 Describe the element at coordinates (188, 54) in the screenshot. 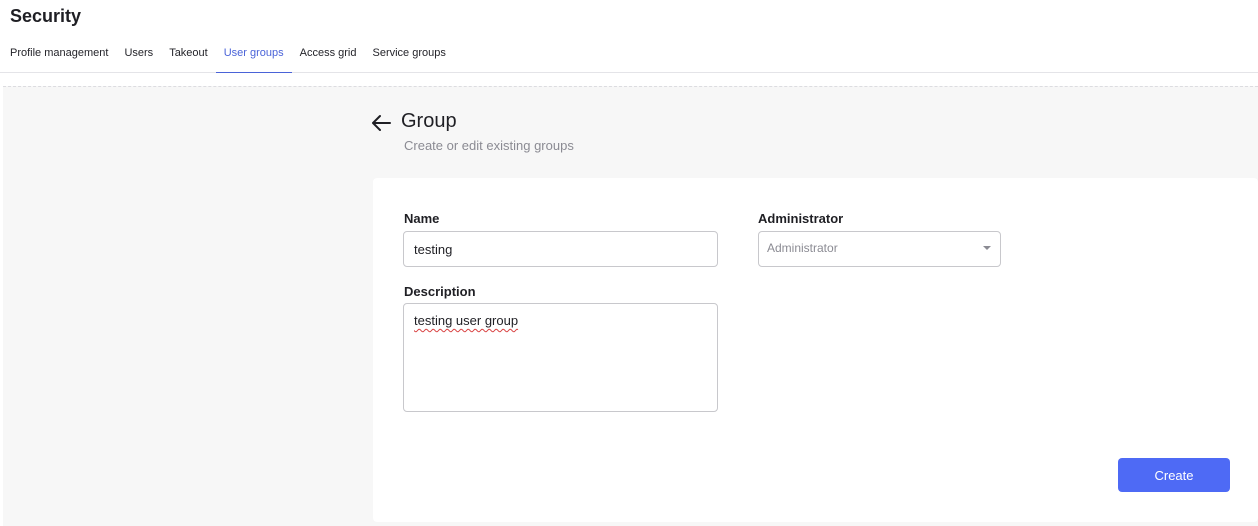

I see `tab-takeout: Takeout` at that location.